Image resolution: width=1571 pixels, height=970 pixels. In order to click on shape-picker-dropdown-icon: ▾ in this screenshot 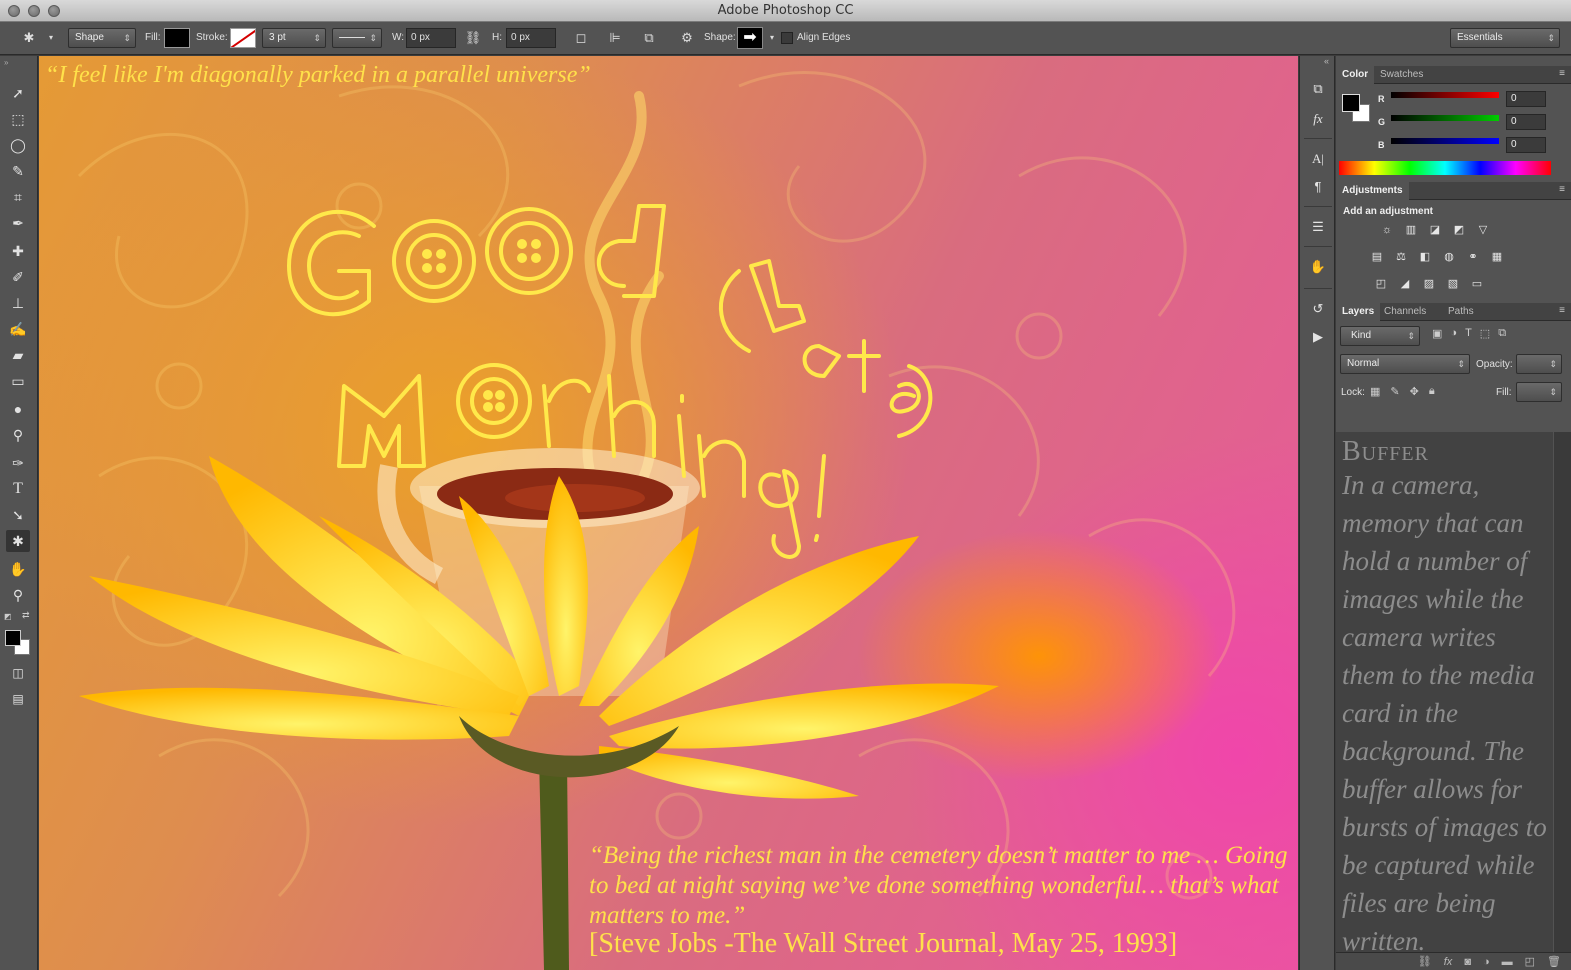, I will do `click(772, 38)`.